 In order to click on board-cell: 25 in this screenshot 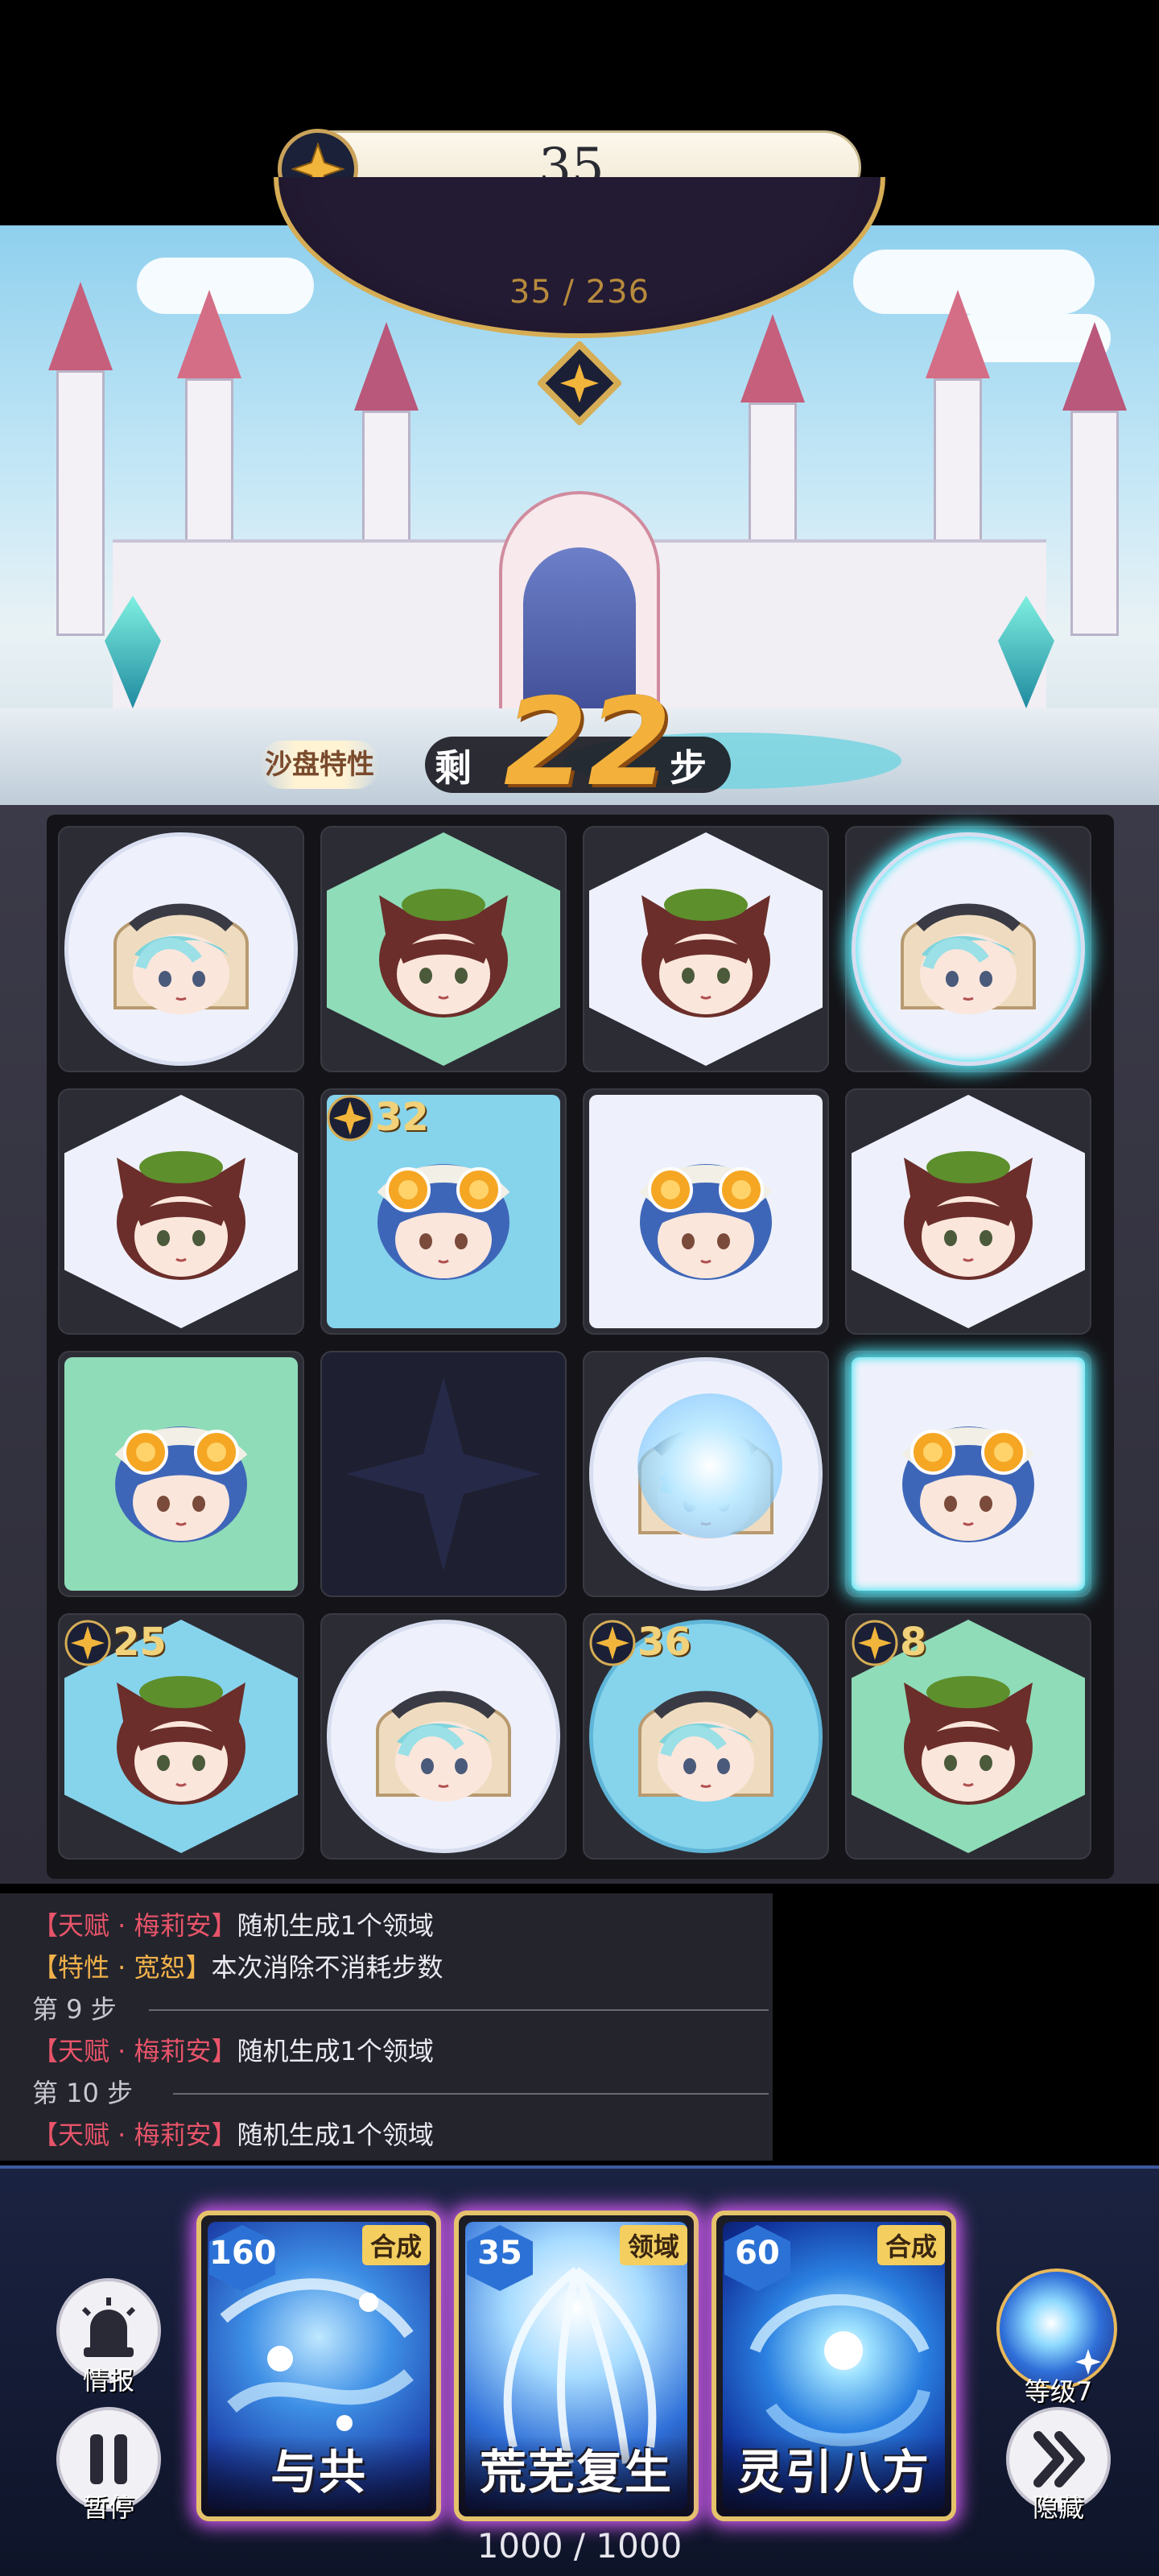, I will do `click(181, 1736)`.